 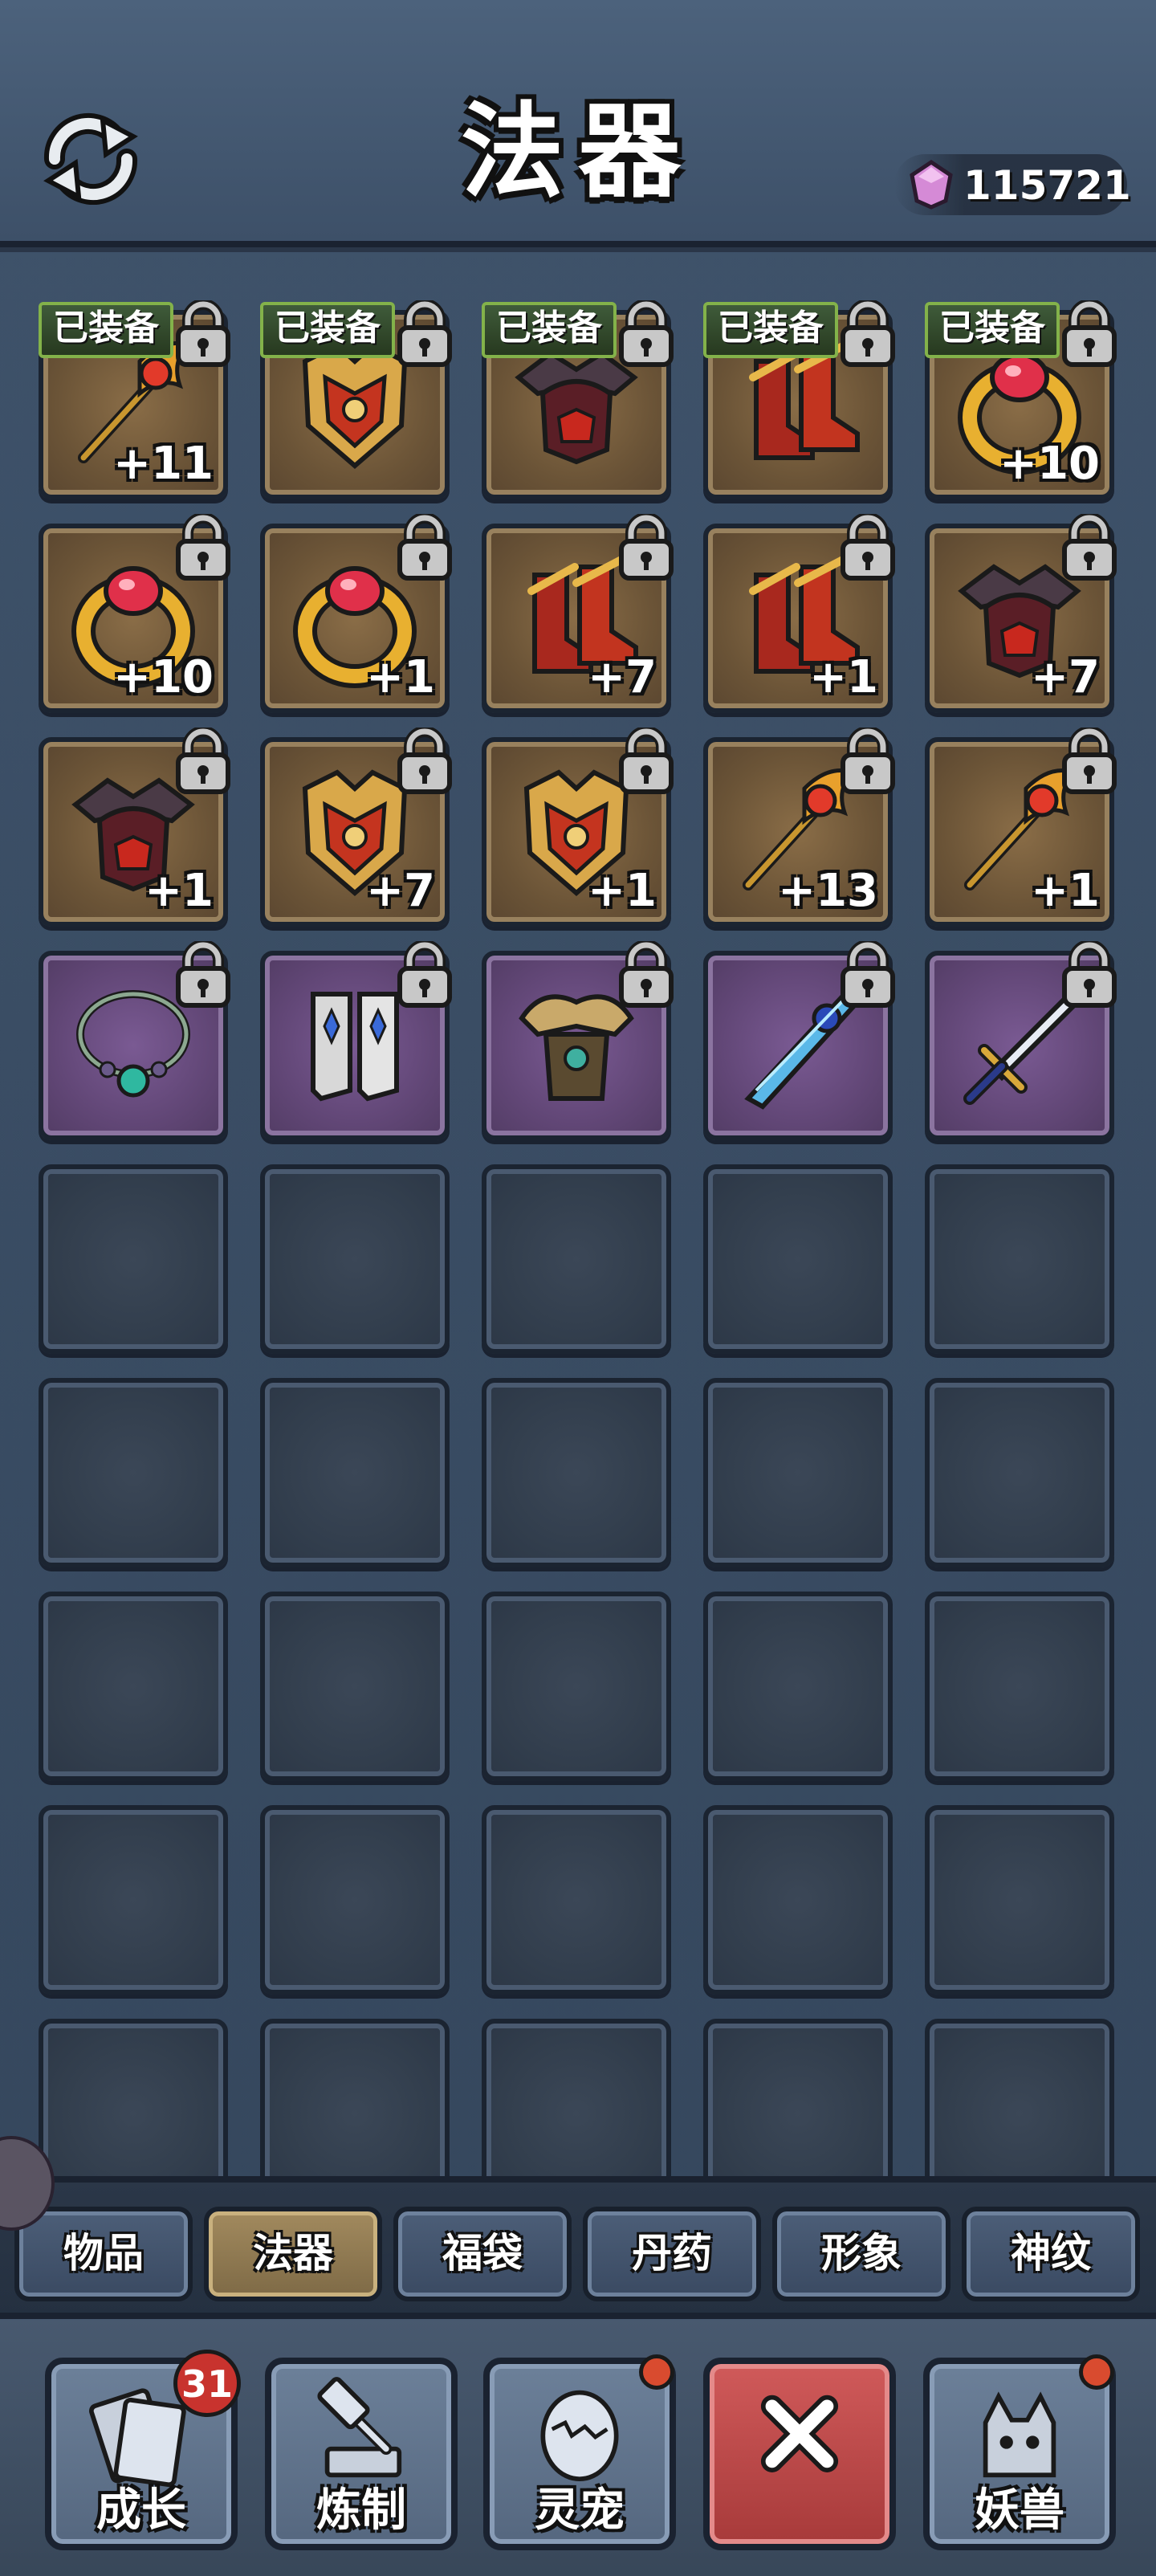 I want to click on header: 法器 115721, so click(x=578, y=123).